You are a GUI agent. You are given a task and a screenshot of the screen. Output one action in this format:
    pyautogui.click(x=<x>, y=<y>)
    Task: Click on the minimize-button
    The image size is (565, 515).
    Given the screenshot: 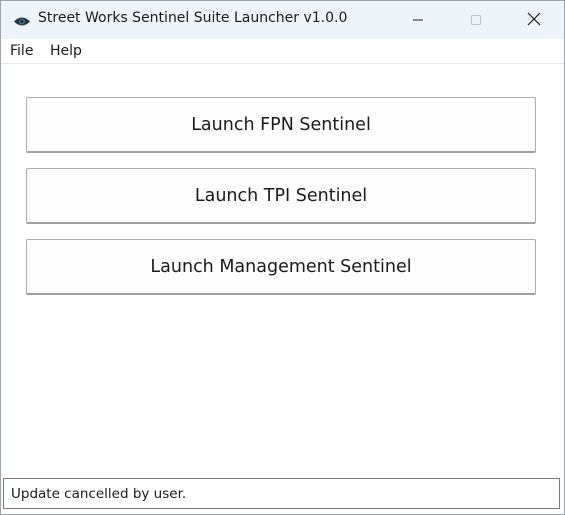 What is the action you would take?
    pyautogui.click(x=418, y=20)
    